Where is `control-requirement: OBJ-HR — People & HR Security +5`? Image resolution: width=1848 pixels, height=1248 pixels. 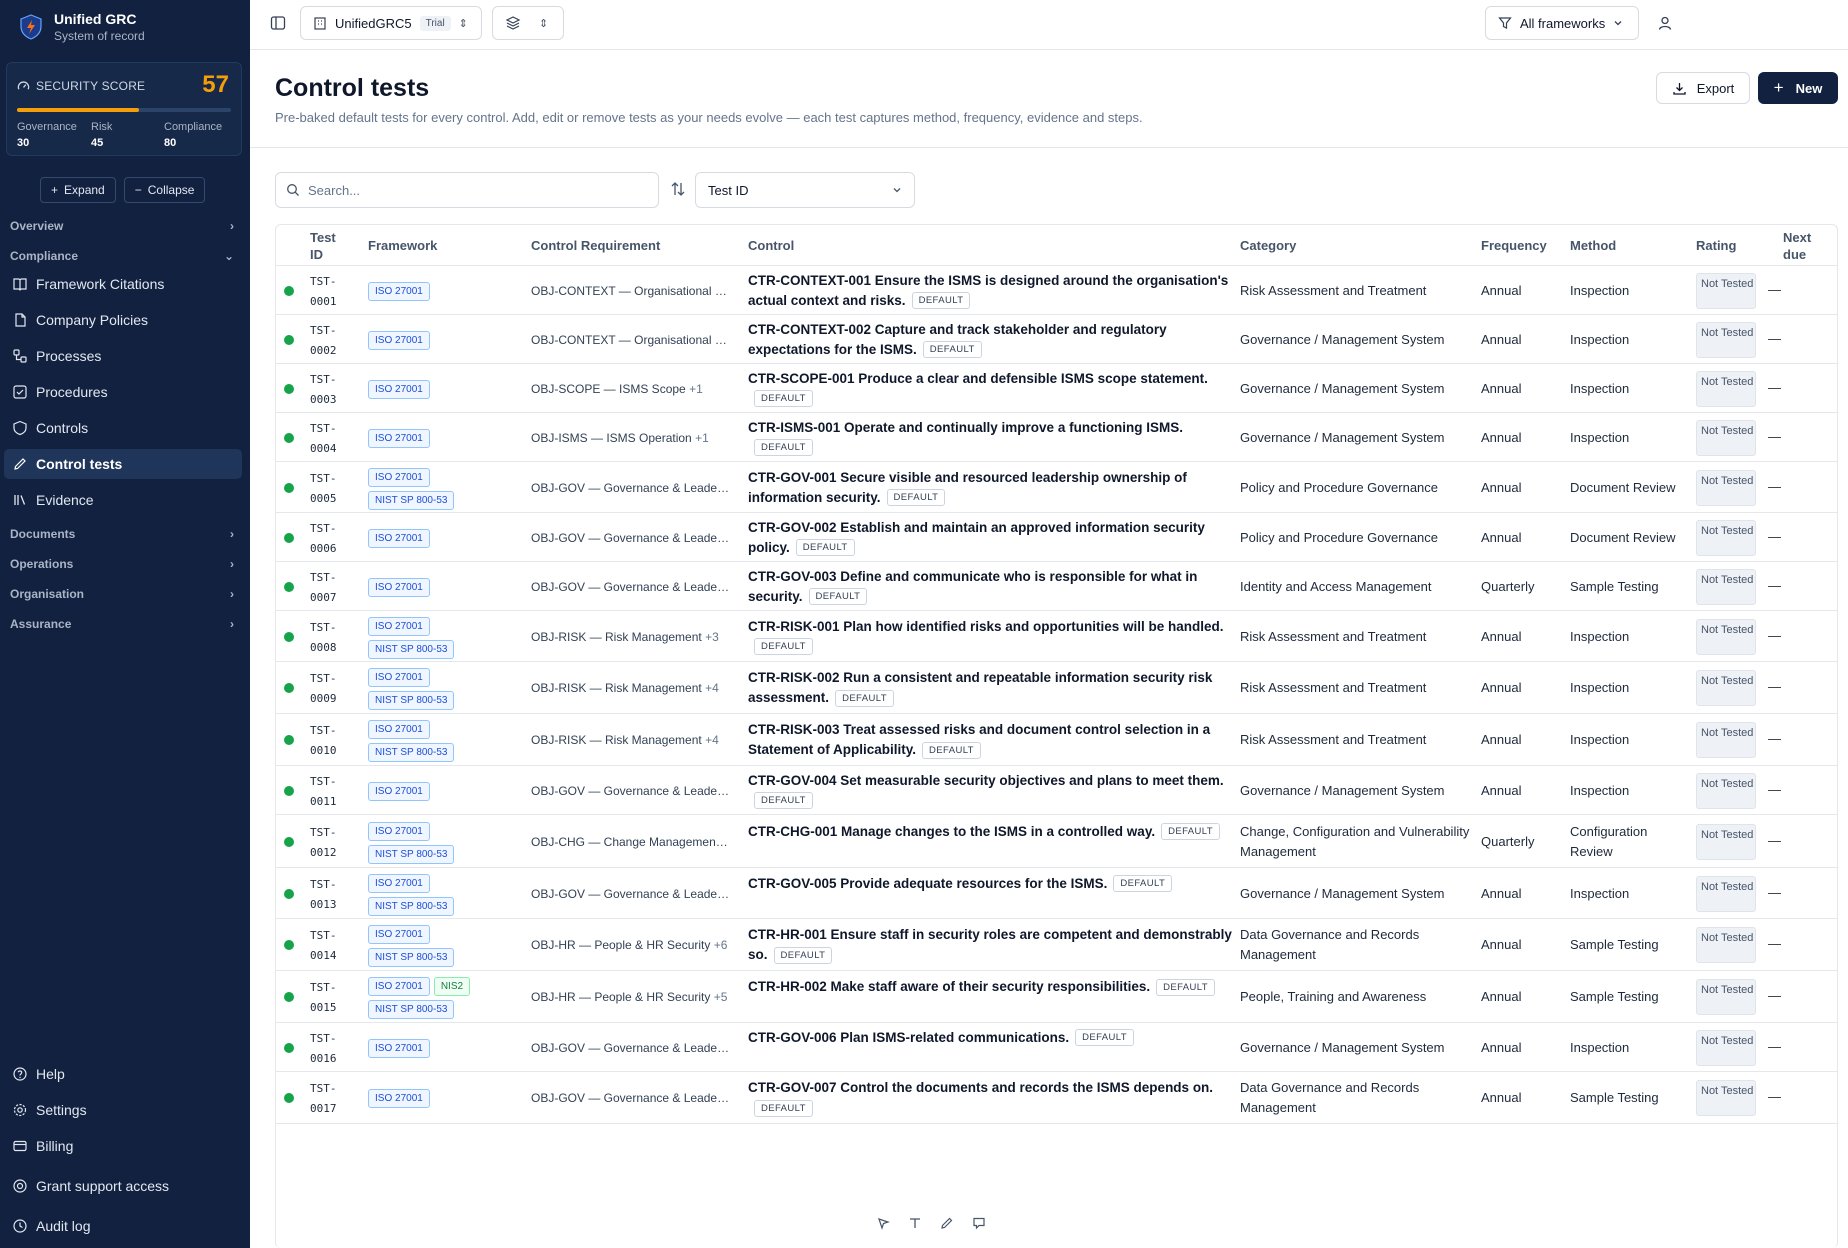
control-requirement: OBJ-HR — People & HR Security +5 is located at coordinates (631, 997).